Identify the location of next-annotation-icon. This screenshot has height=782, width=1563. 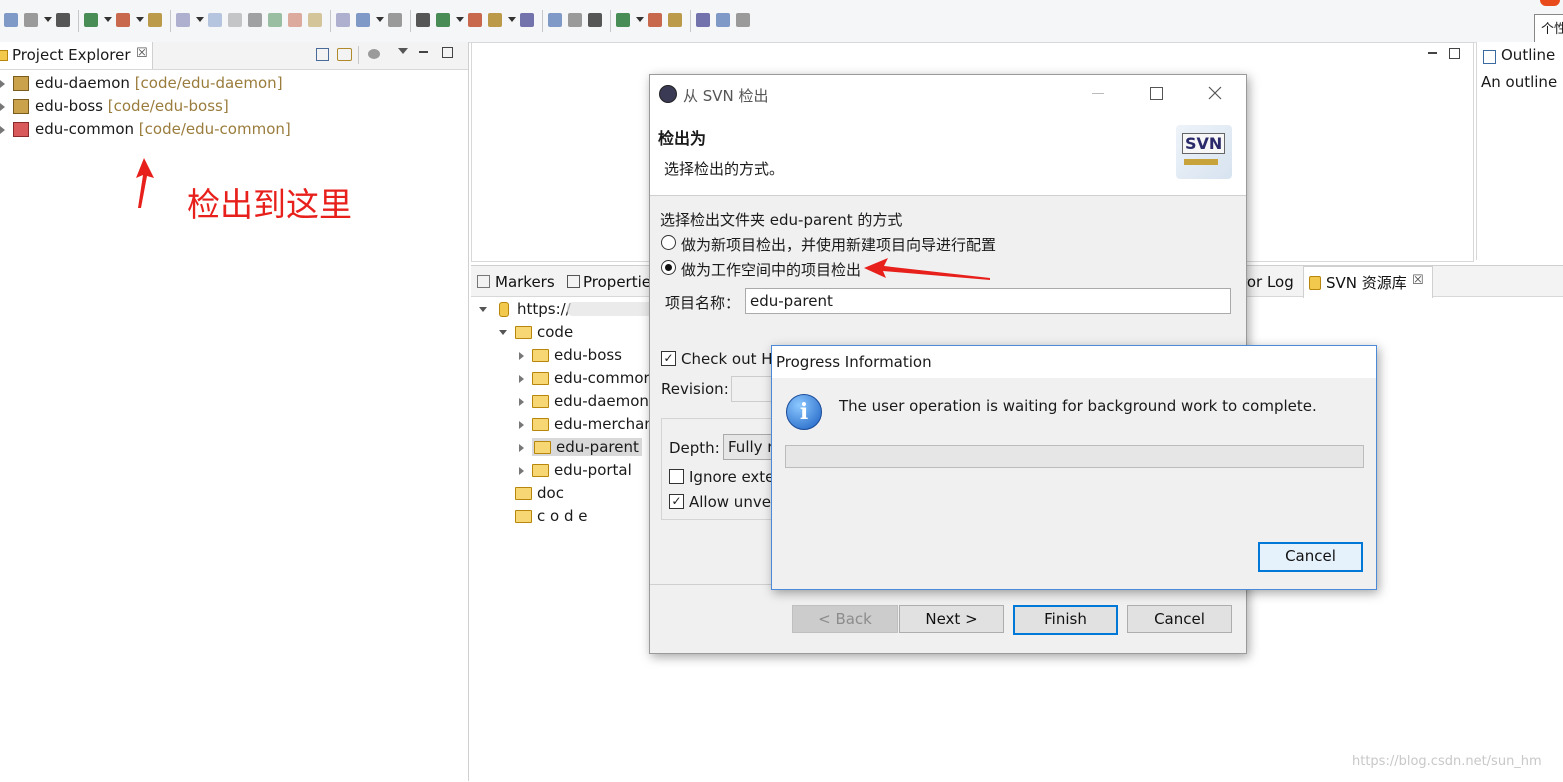
(675, 20).